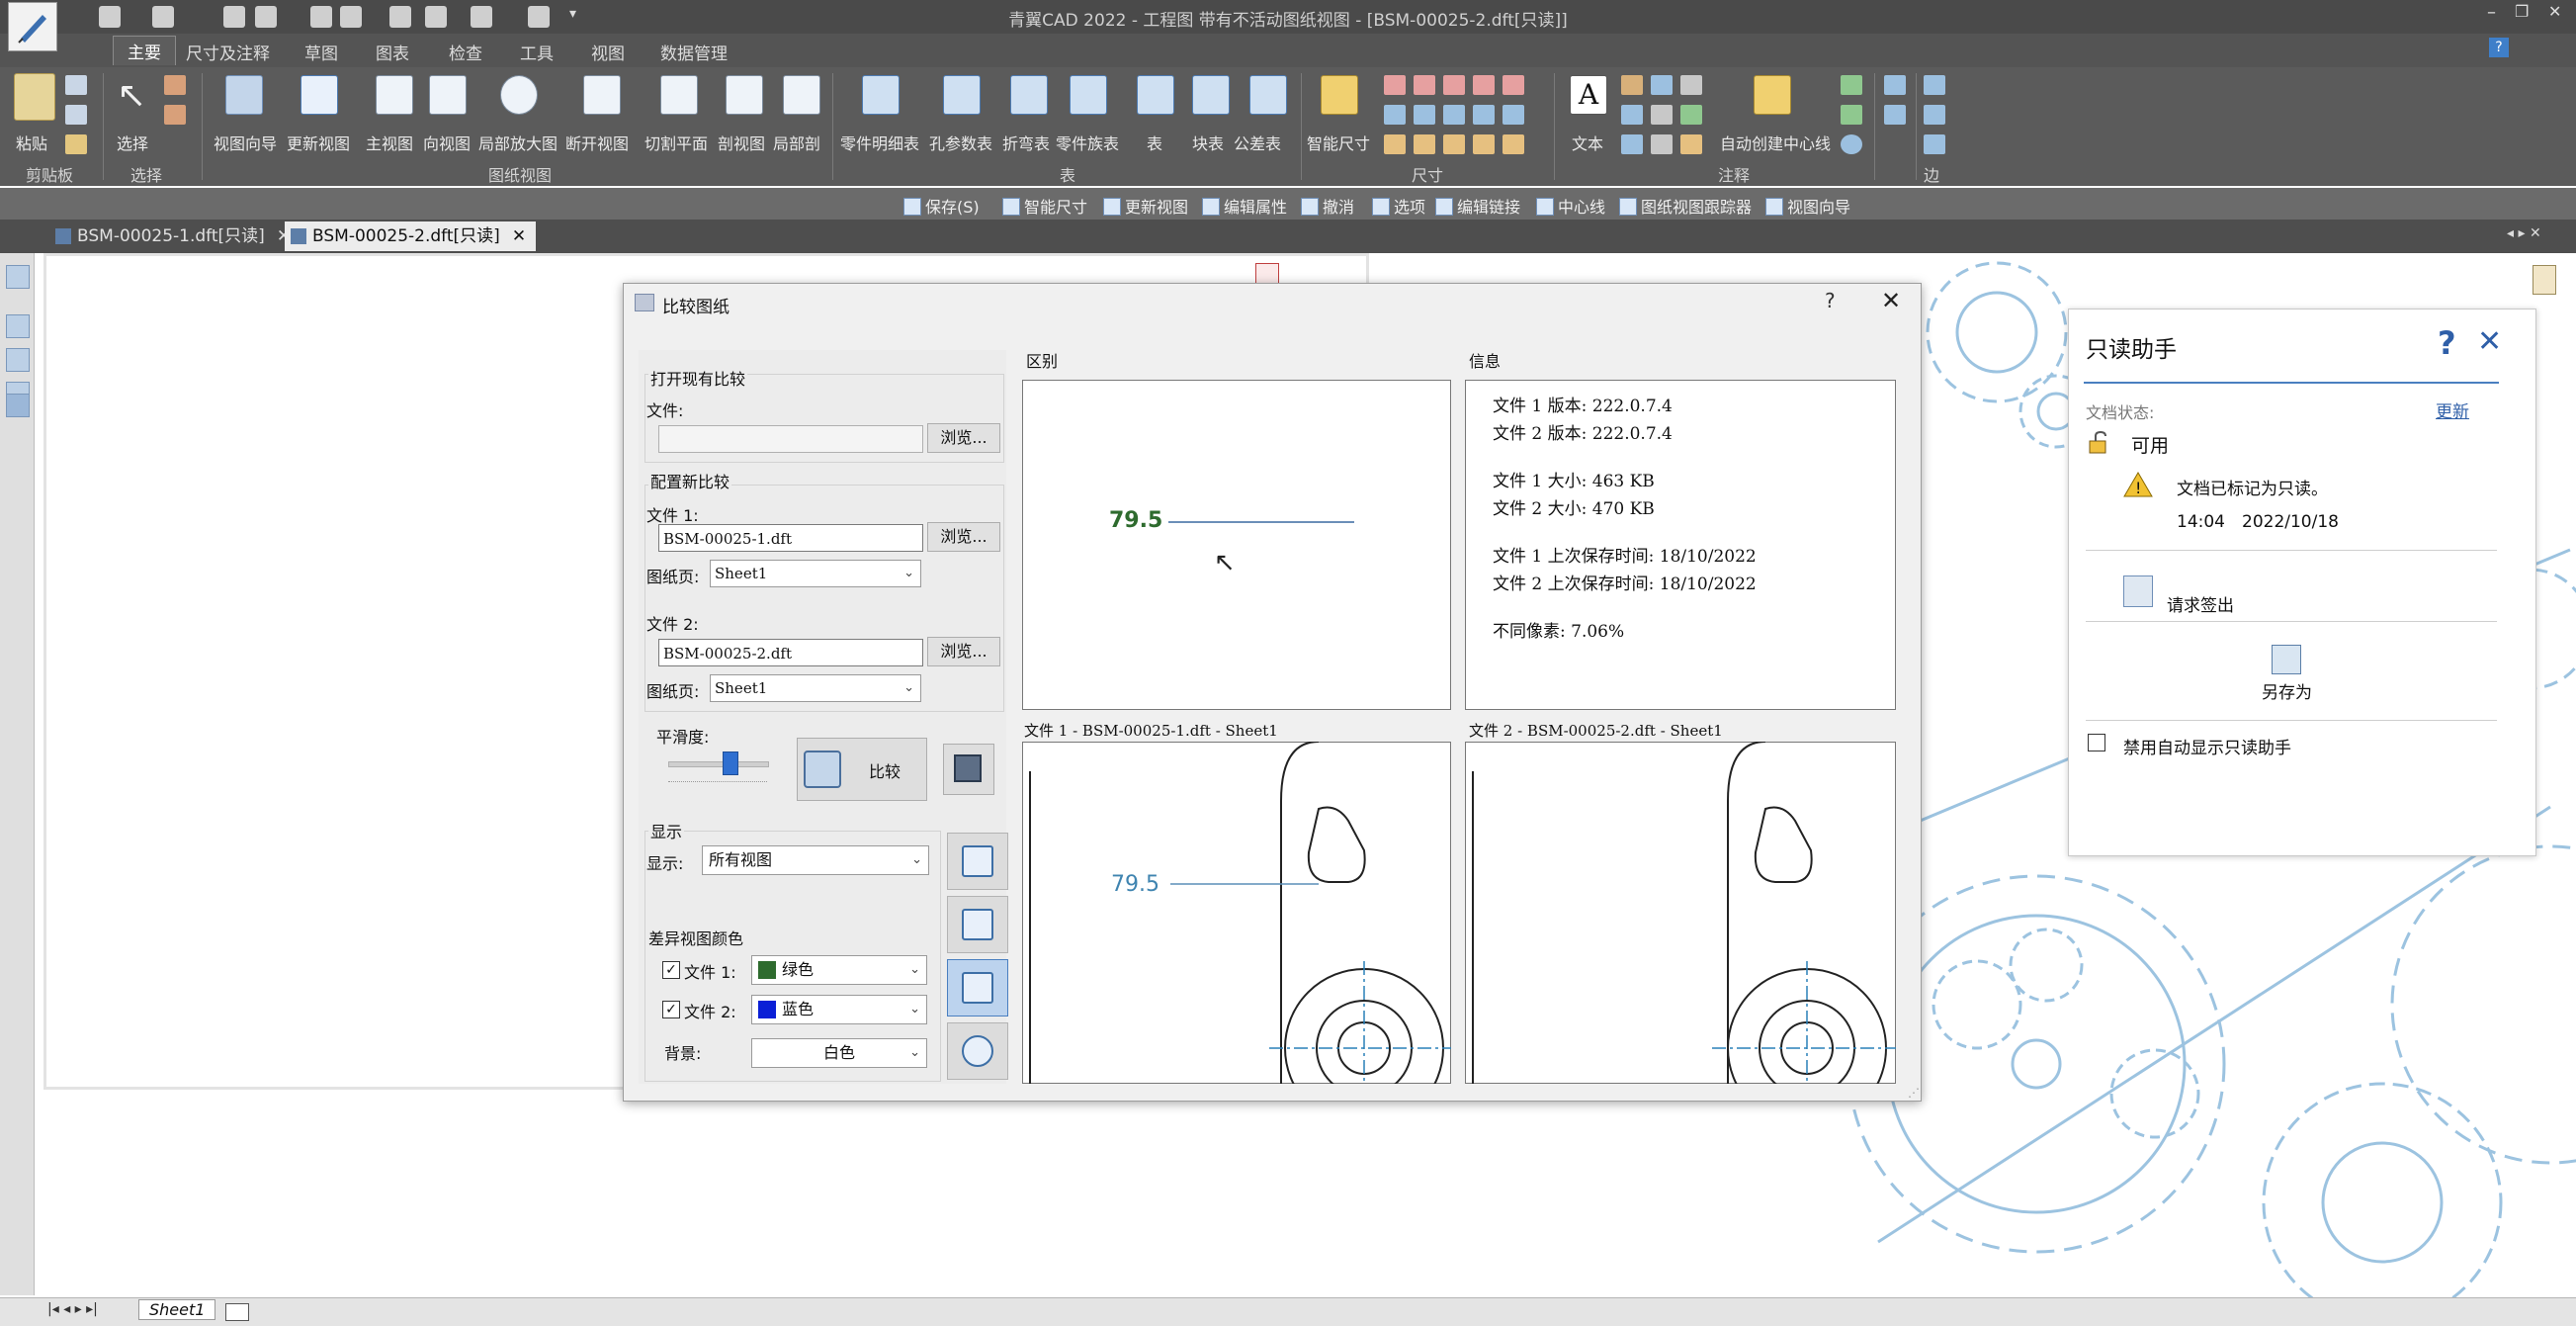 This screenshot has height=1326, width=2576. What do you see at coordinates (1398, 206) in the screenshot?
I see `cmd-options: 选项` at bounding box center [1398, 206].